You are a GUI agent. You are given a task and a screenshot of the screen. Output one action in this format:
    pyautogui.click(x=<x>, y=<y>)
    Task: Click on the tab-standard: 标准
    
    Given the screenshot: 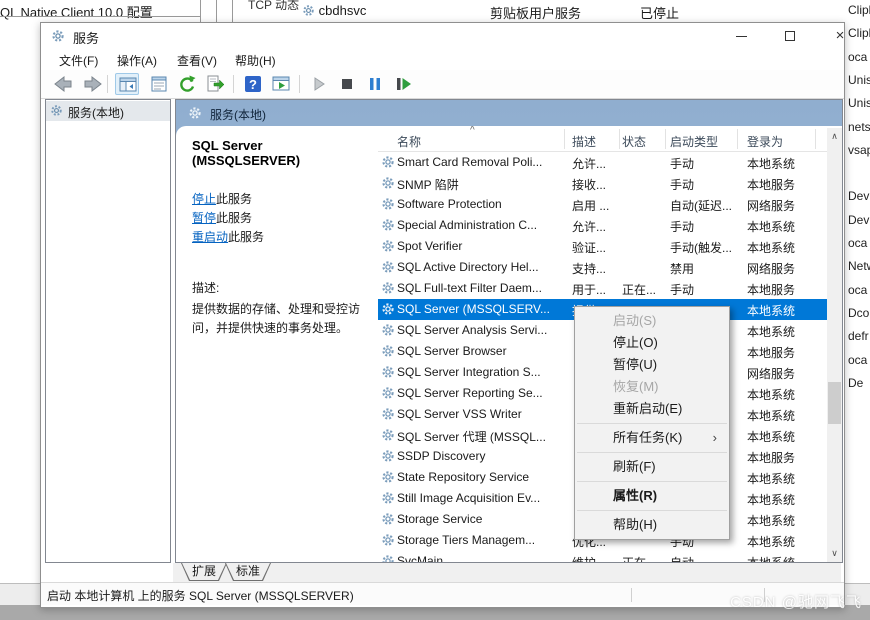 What is the action you would take?
    pyautogui.click(x=248, y=572)
    